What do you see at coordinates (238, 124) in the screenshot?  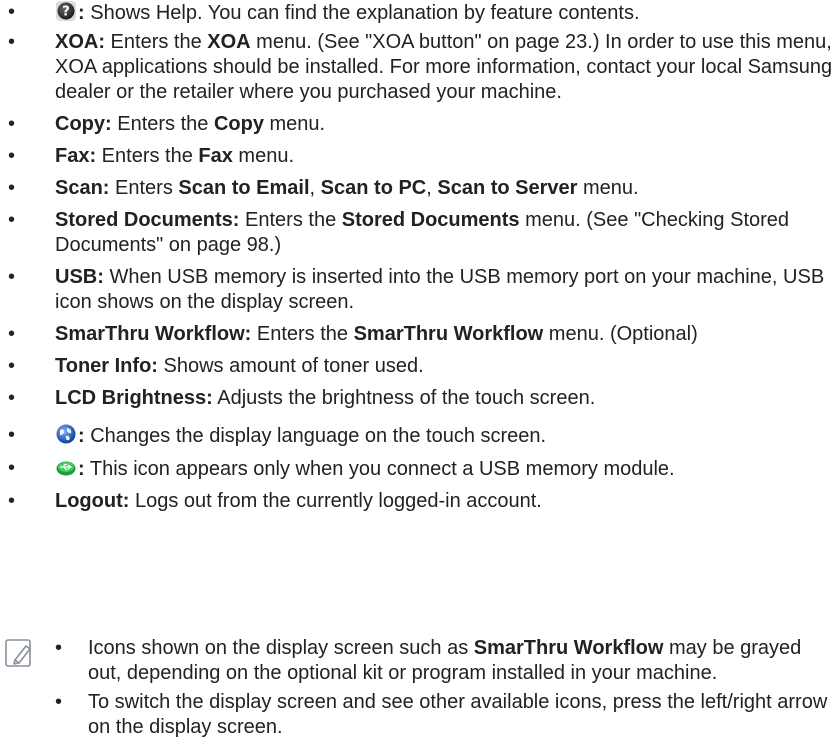 I see `copy-menu-name: Copy` at bounding box center [238, 124].